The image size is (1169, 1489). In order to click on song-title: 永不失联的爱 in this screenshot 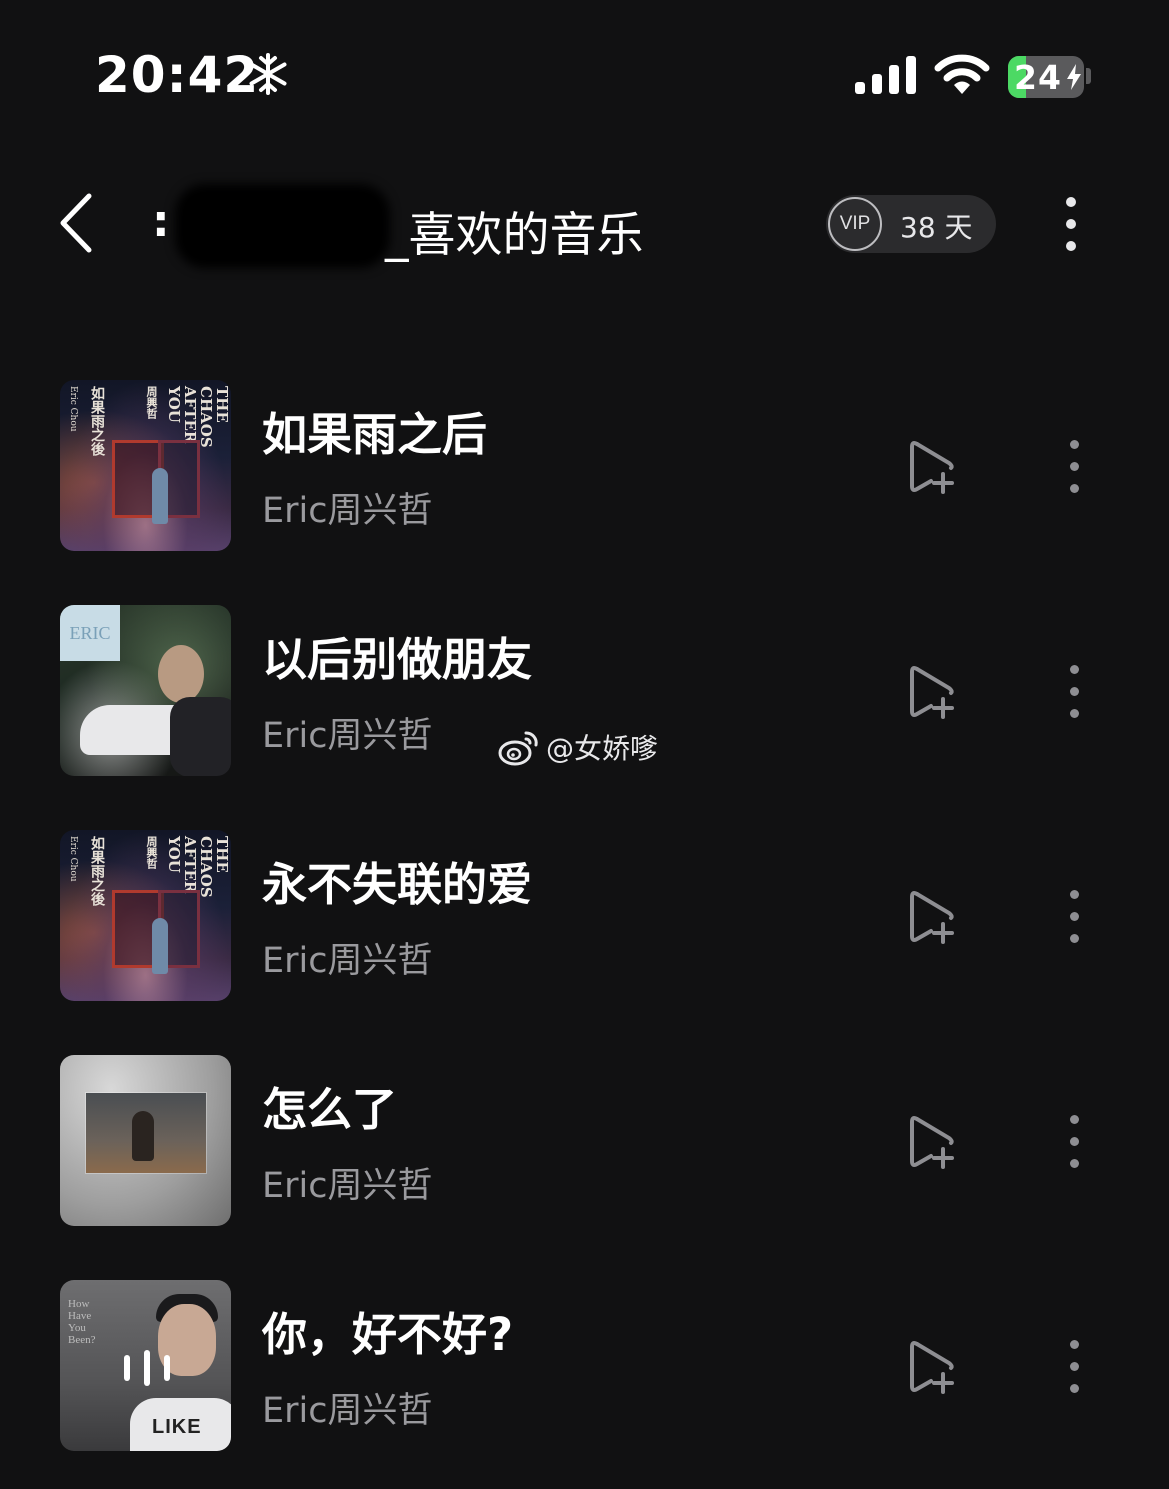, I will do `click(397, 884)`.